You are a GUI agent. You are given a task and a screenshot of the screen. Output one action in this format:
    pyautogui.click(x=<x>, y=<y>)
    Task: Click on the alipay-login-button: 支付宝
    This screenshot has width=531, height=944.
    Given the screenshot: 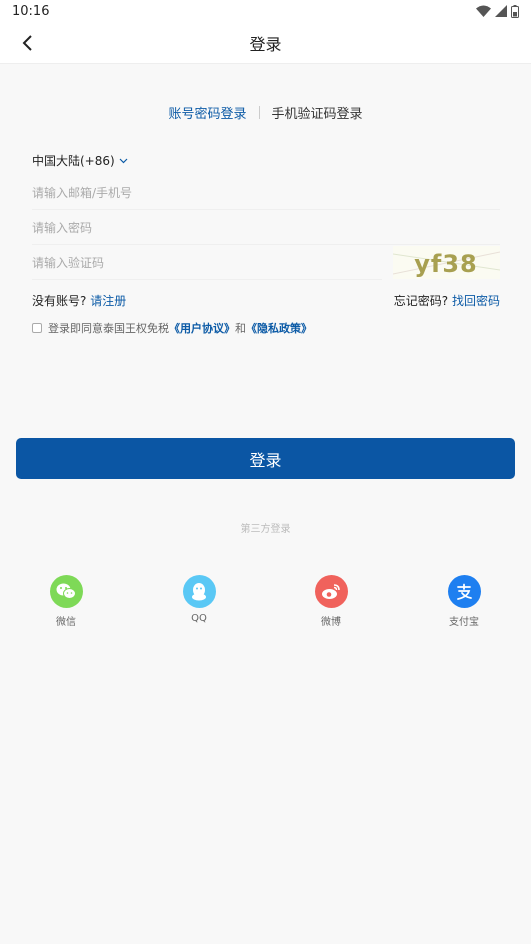 What is the action you would take?
    pyautogui.click(x=464, y=601)
    